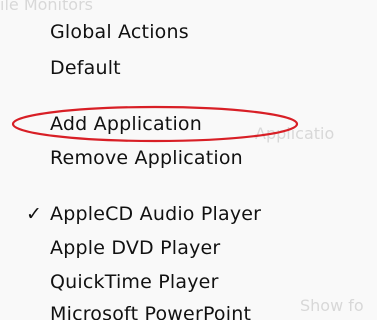 The height and width of the screenshot is (320, 377). What do you see at coordinates (135, 248) in the screenshot?
I see `menu-item-apple-dvd-player: Apple DVD Player` at bounding box center [135, 248].